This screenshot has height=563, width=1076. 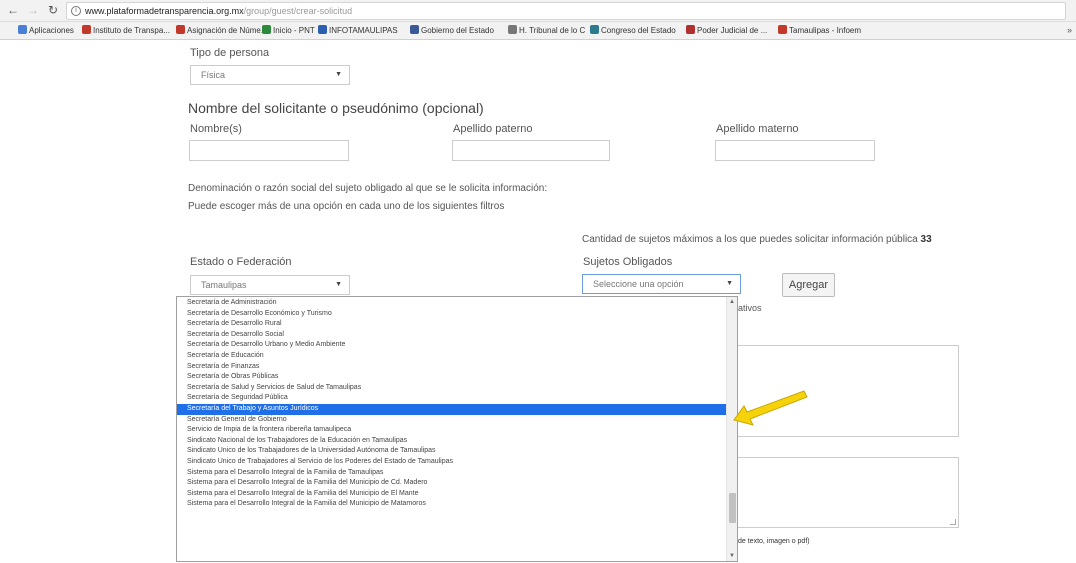 What do you see at coordinates (848, 492) in the screenshot?
I see `otros-datos-textarea` at bounding box center [848, 492].